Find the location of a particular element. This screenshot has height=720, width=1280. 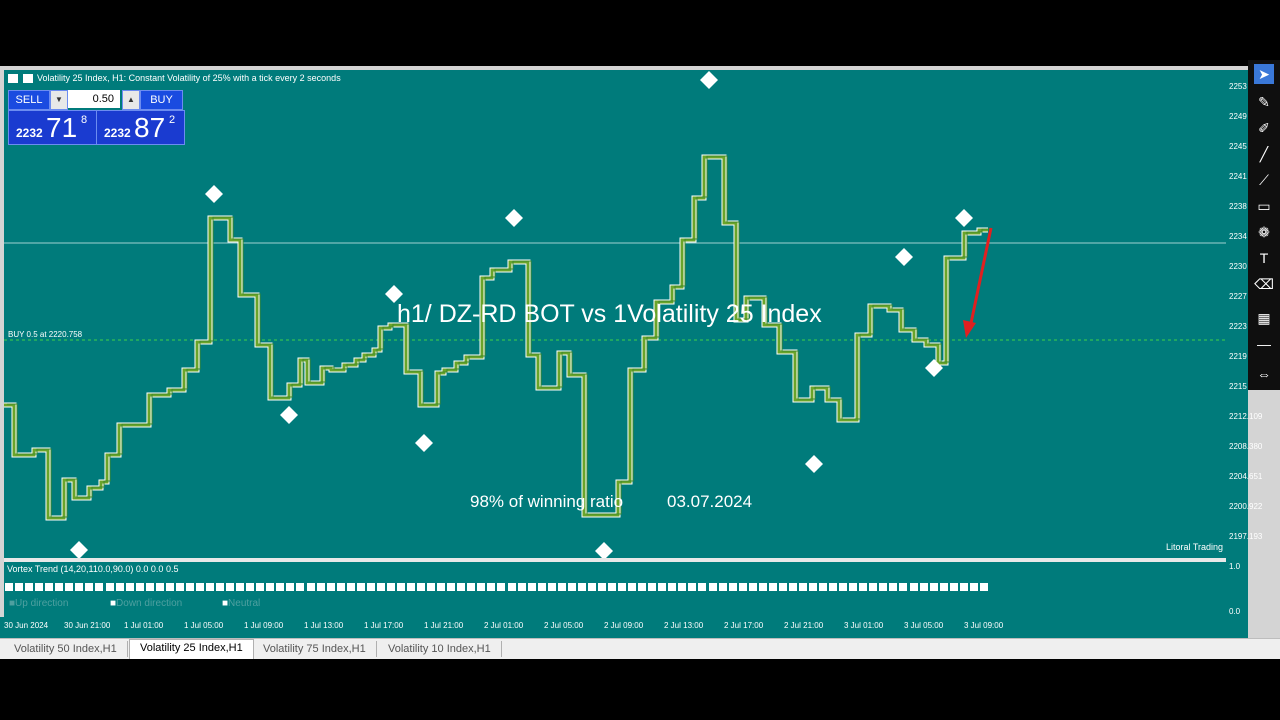

price-tick-label: 2204.651 is located at coordinates (1246, 476).